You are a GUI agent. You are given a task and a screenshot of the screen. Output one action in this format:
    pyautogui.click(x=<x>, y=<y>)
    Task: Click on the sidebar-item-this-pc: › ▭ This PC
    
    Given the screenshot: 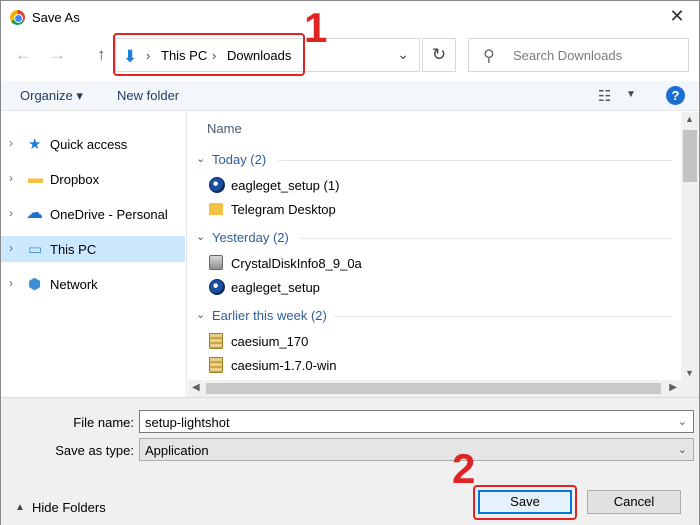 What is the action you would take?
    pyautogui.click(x=93, y=249)
    